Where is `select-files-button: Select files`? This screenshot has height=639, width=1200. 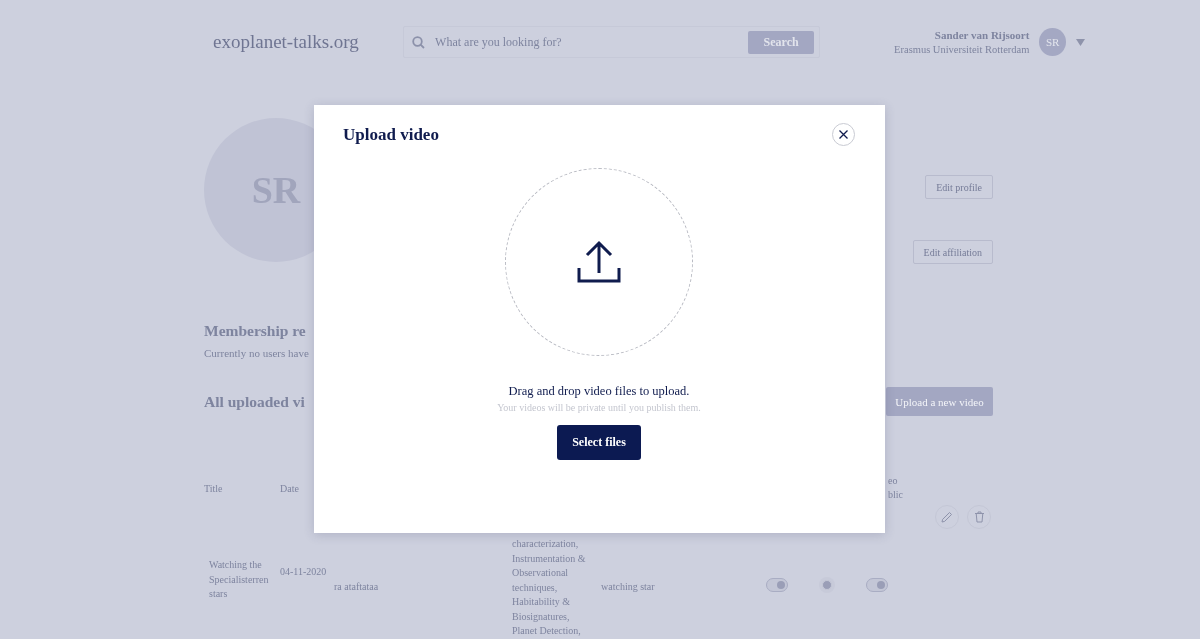 select-files-button: Select files is located at coordinates (599, 442).